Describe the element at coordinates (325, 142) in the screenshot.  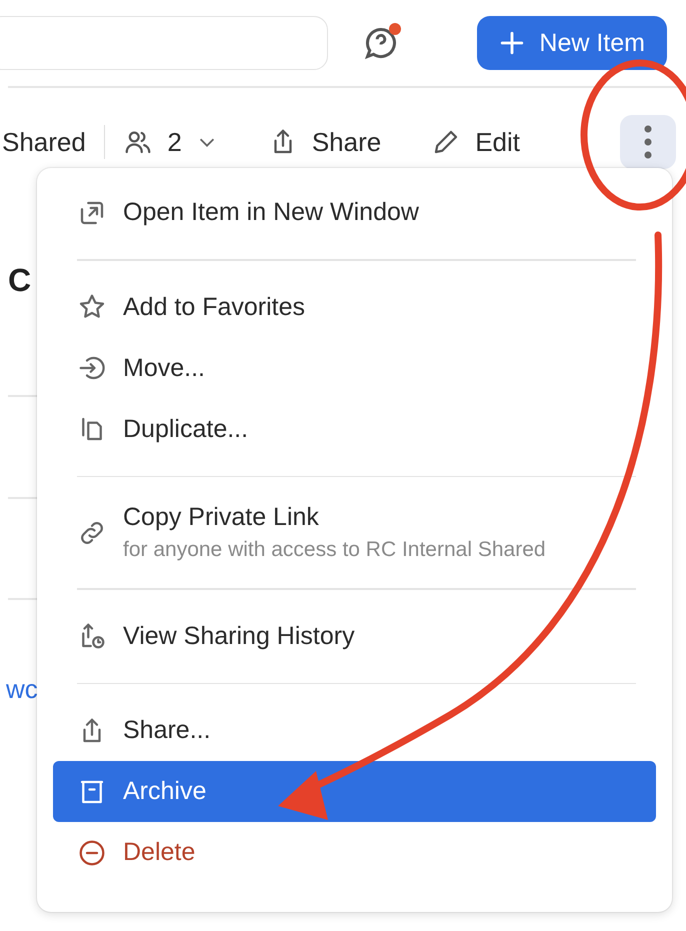
I see `share-button: Share` at that location.